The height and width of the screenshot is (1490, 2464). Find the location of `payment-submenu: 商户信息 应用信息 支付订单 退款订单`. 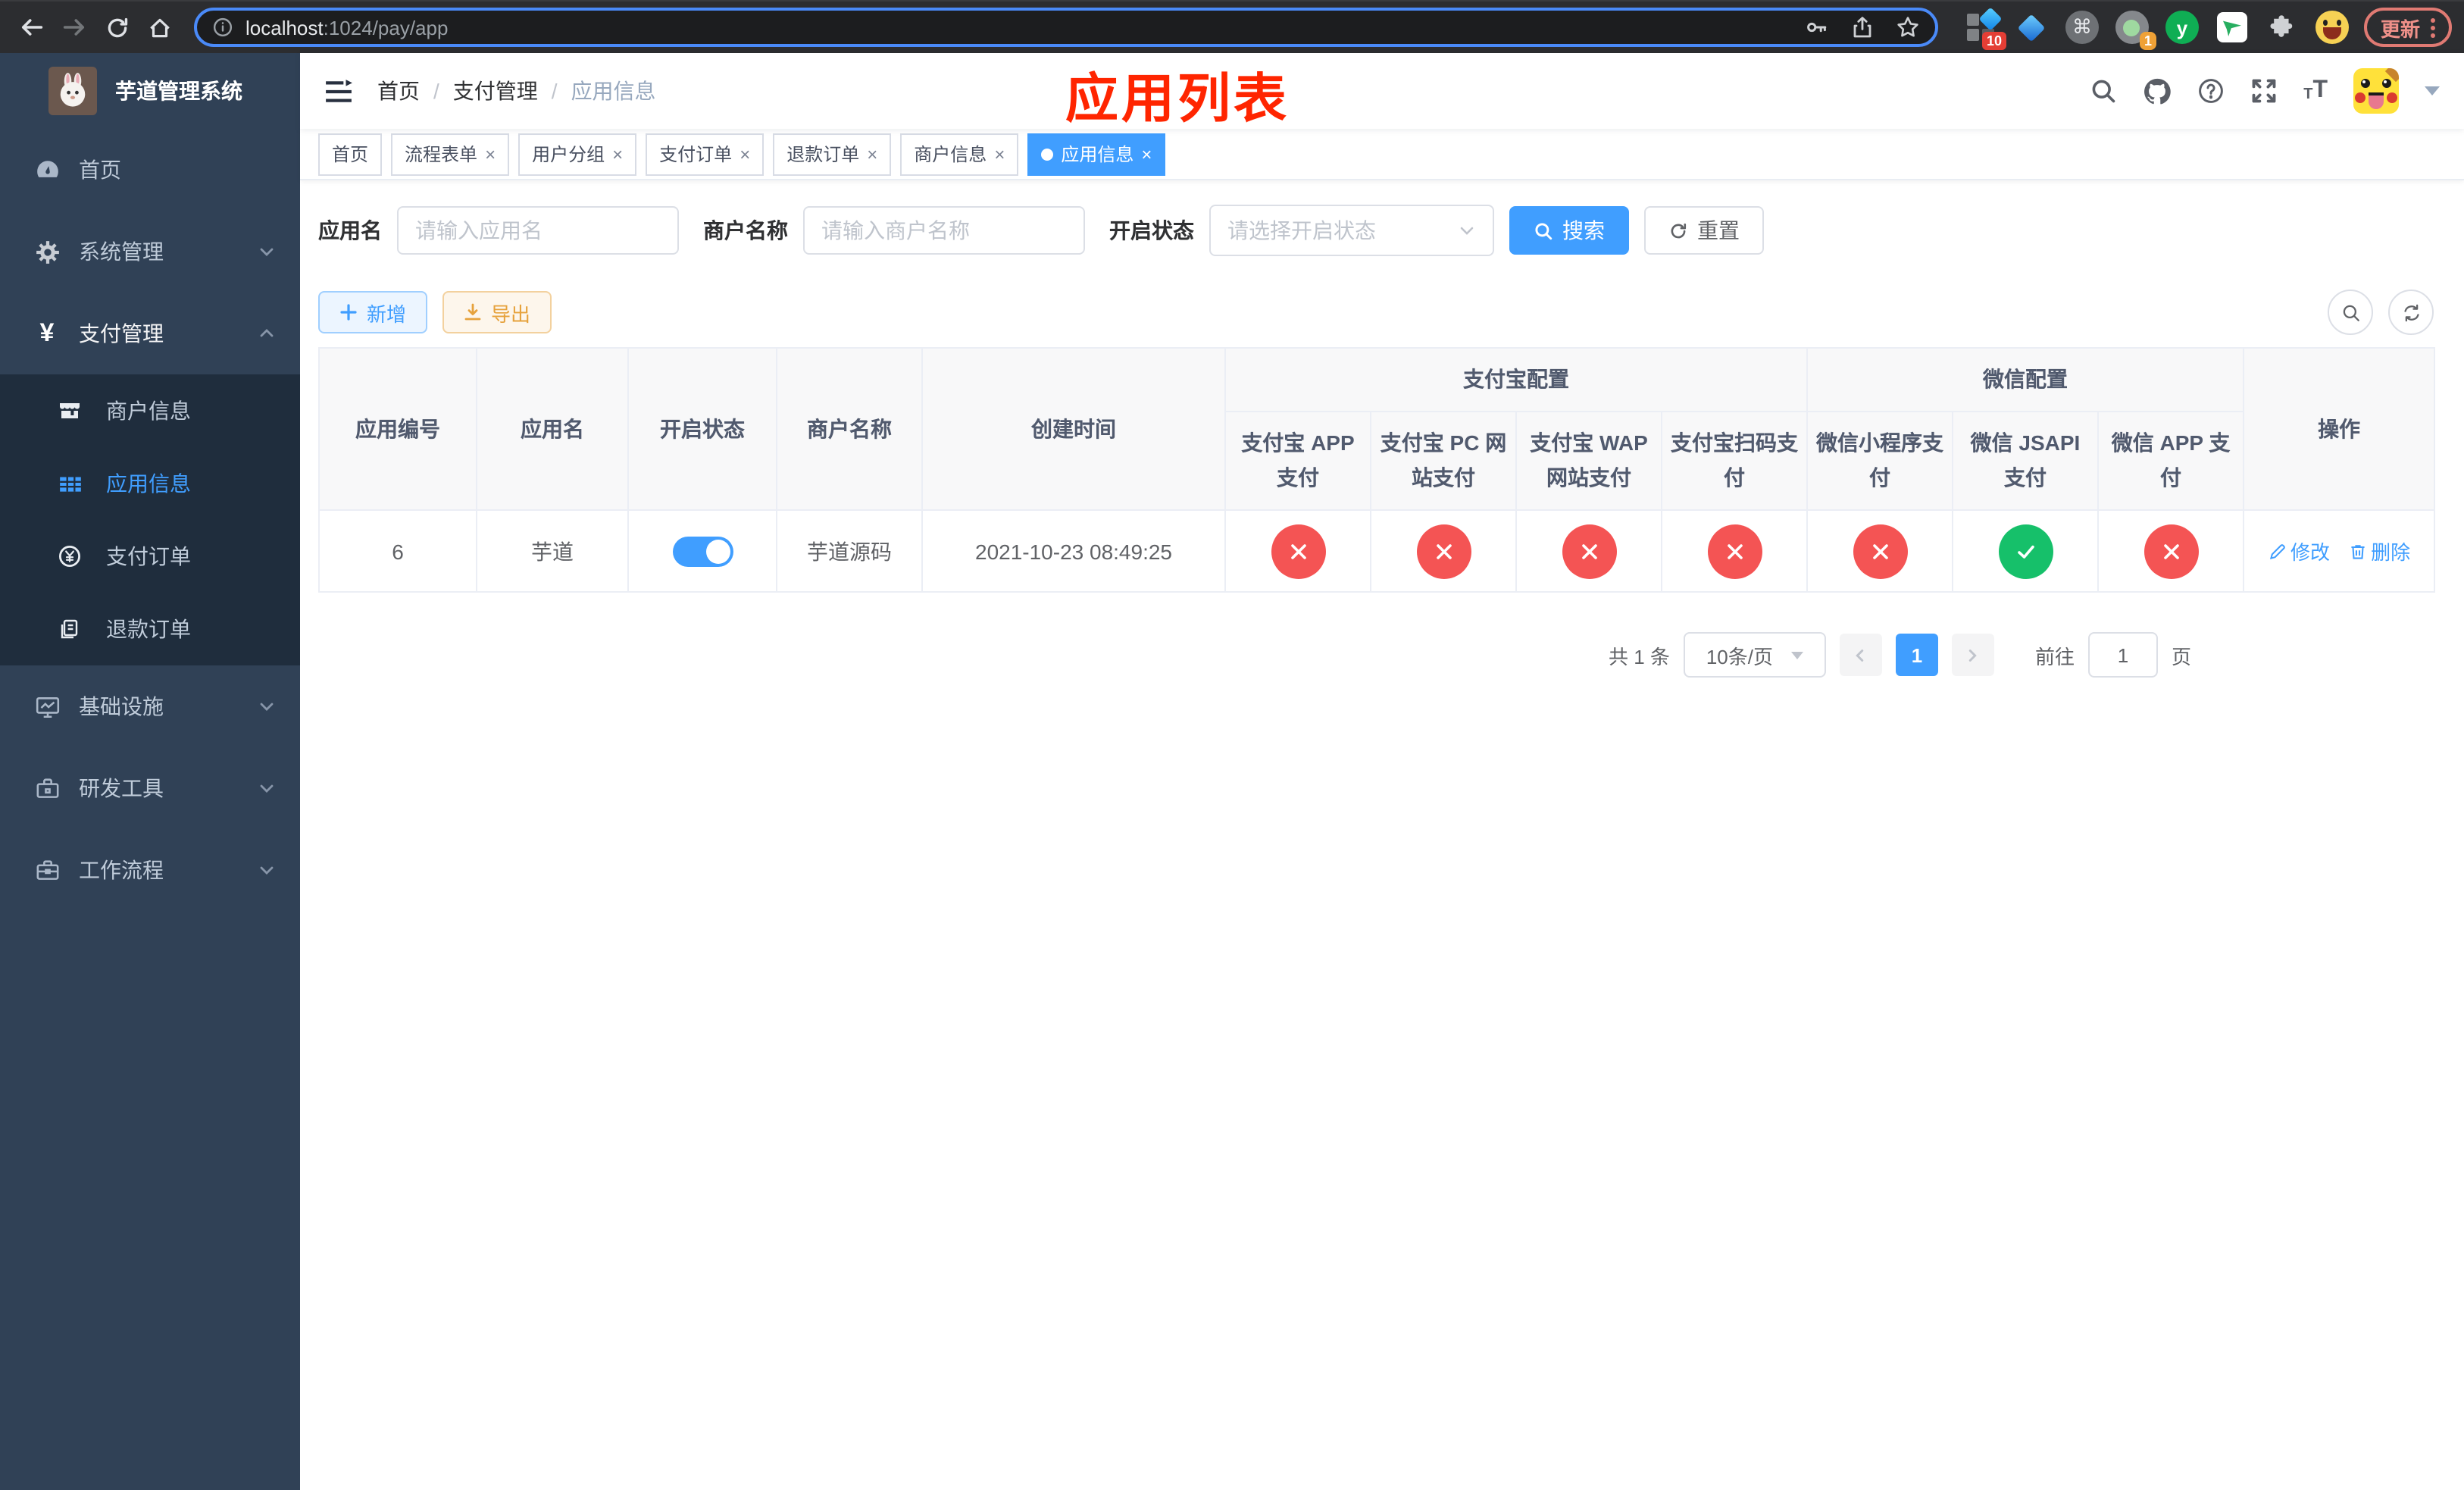

payment-submenu: 商户信息 应用信息 支付订单 退款订单 is located at coordinates (150, 519).